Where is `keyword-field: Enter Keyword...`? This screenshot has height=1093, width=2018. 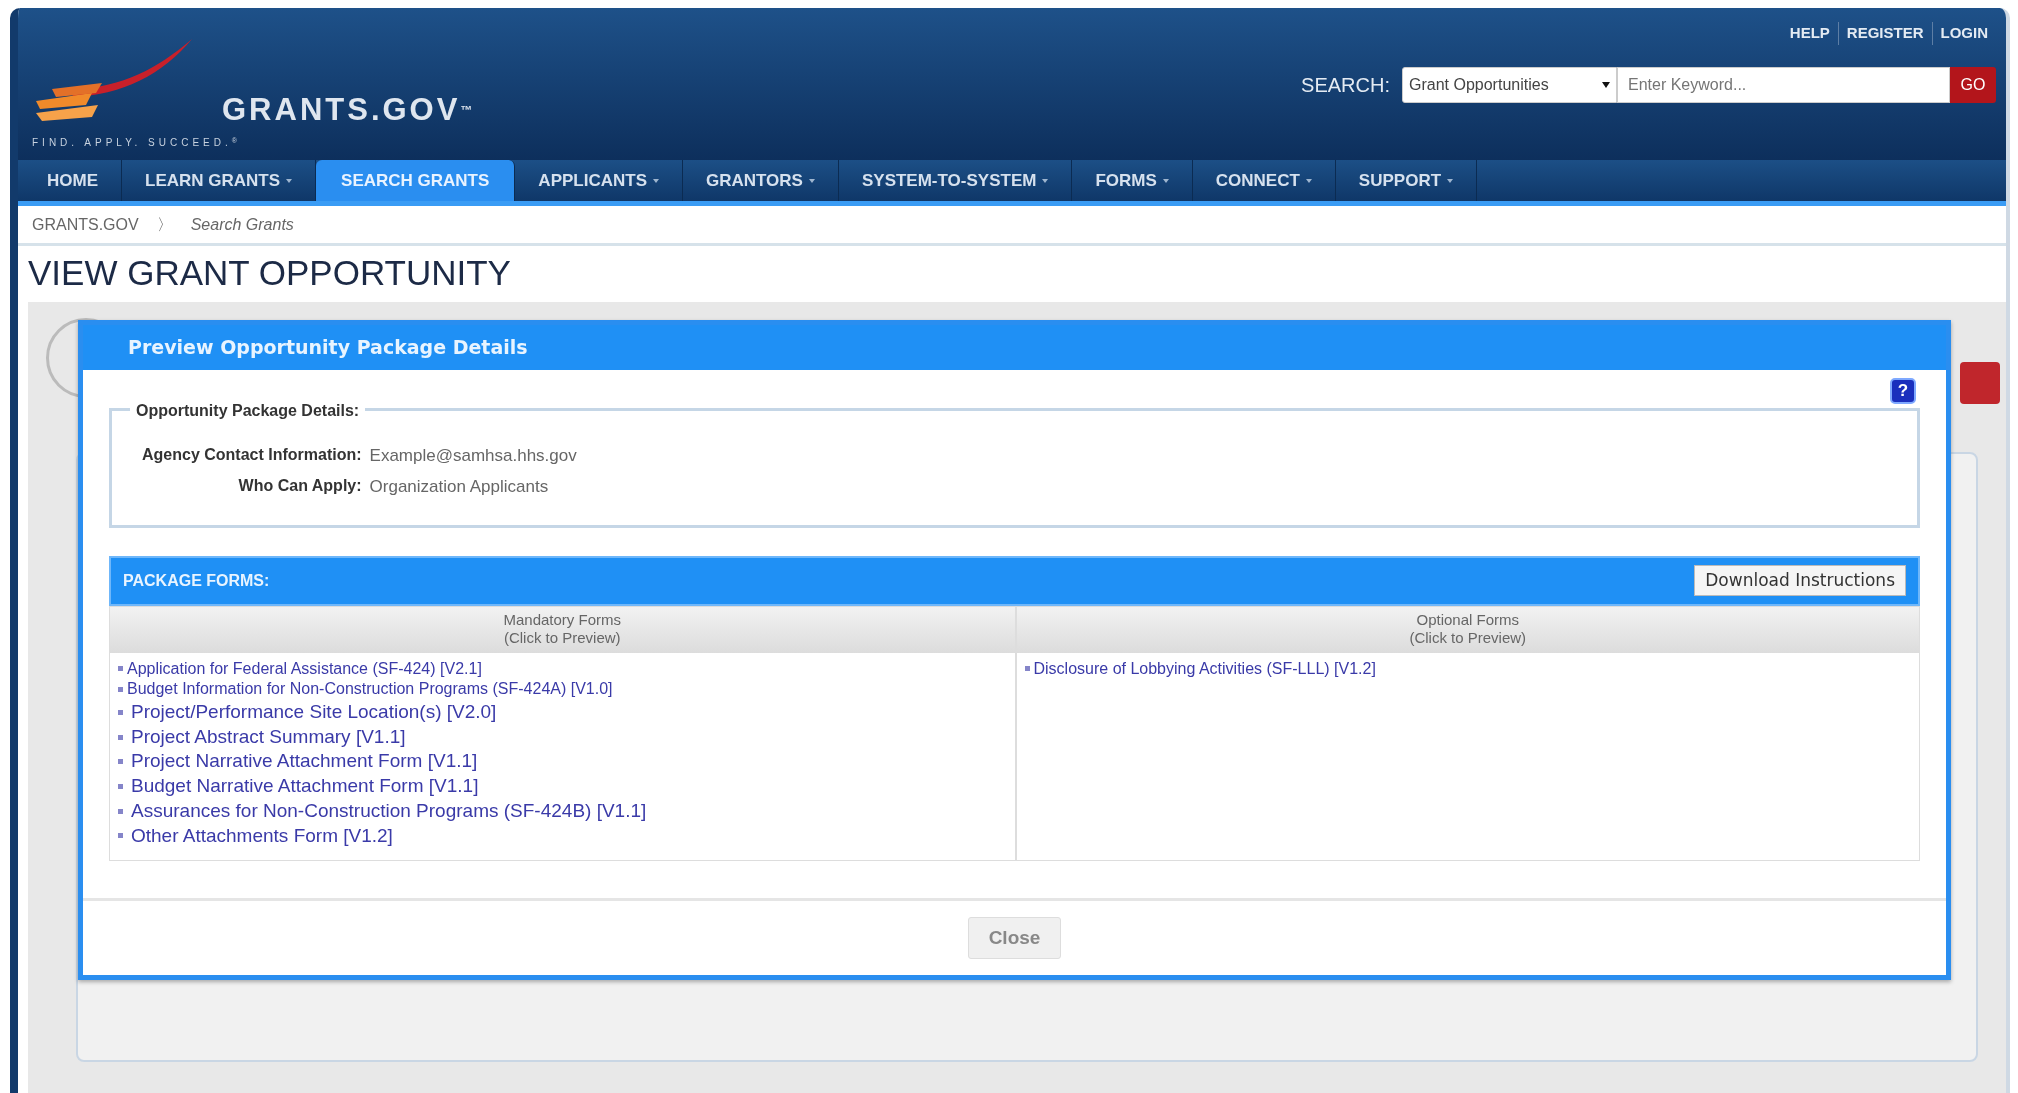
keyword-field: Enter Keyword... is located at coordinates (1783, 84).